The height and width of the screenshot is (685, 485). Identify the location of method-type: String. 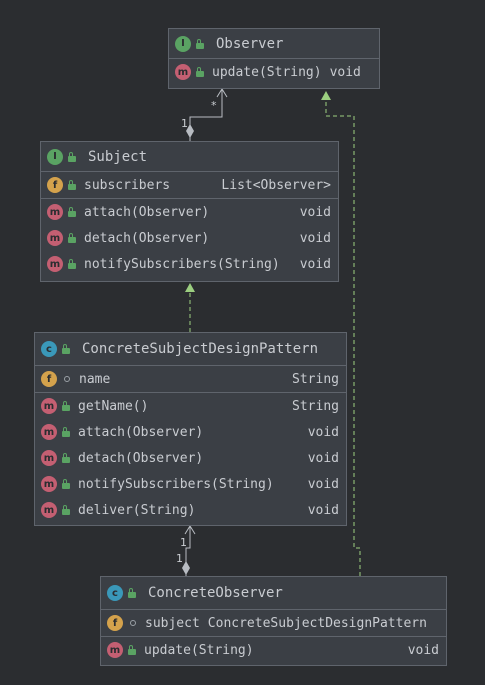
(315, 406).